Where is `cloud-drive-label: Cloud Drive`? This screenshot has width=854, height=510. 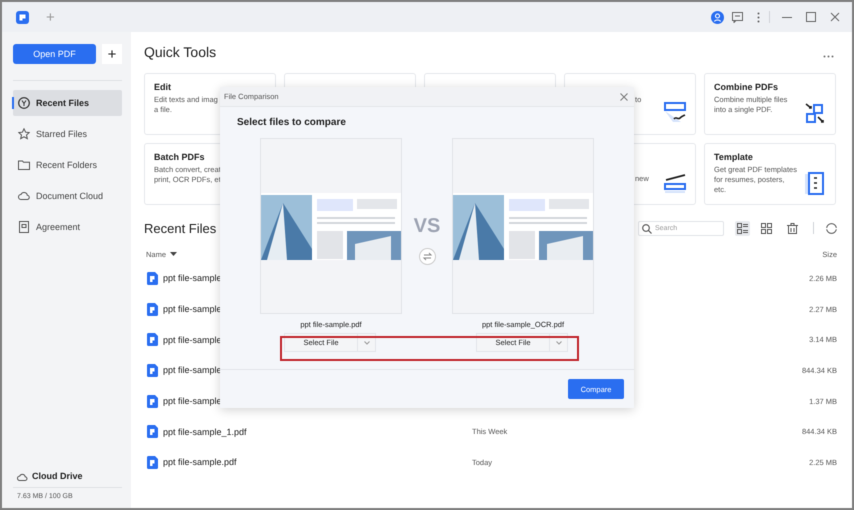
cloud-drive-label: Cloud Drive is located at coordinates (57, 476).